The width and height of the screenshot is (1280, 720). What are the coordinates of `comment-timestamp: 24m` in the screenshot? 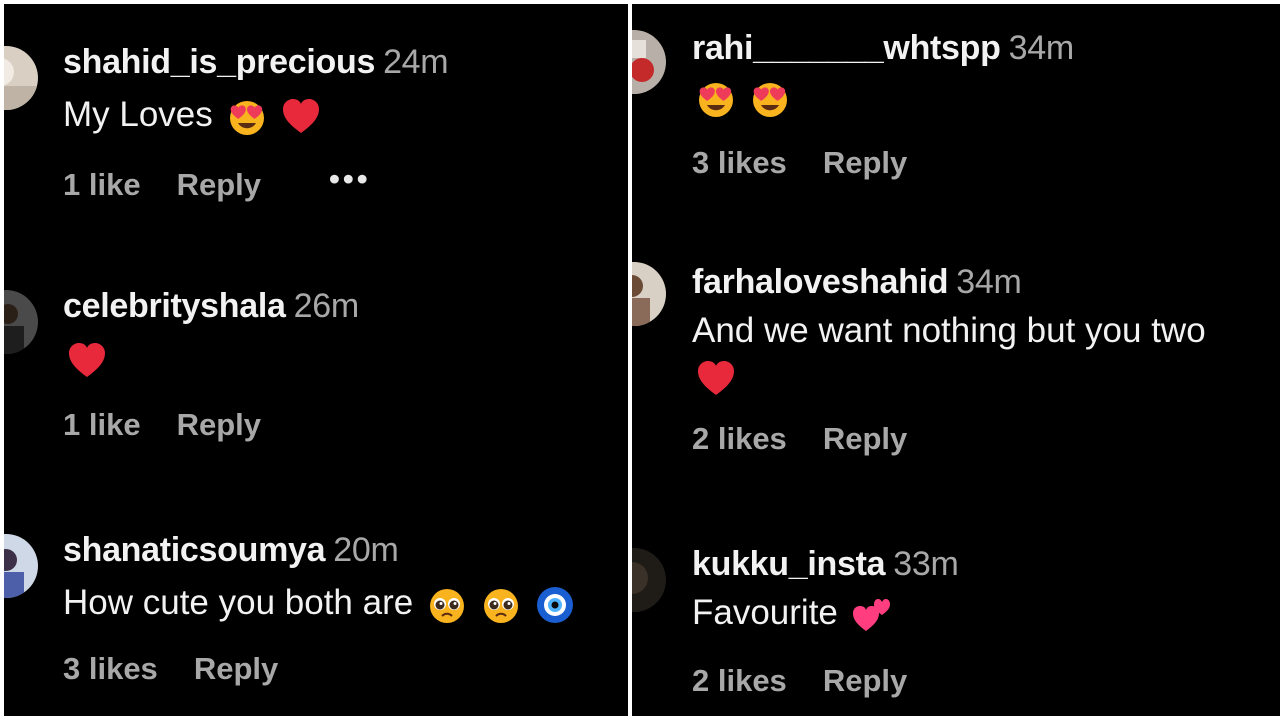 It's located at (416, 62).